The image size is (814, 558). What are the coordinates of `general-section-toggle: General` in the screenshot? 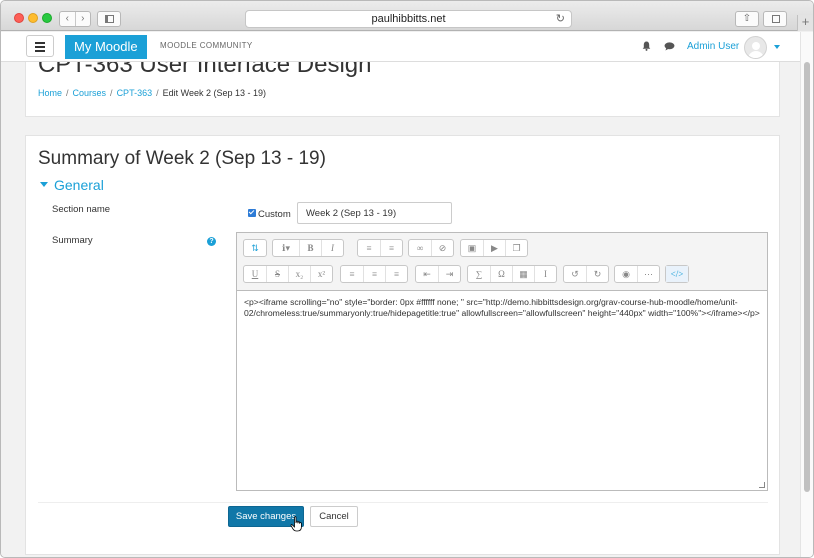 It's located at (72, 185).